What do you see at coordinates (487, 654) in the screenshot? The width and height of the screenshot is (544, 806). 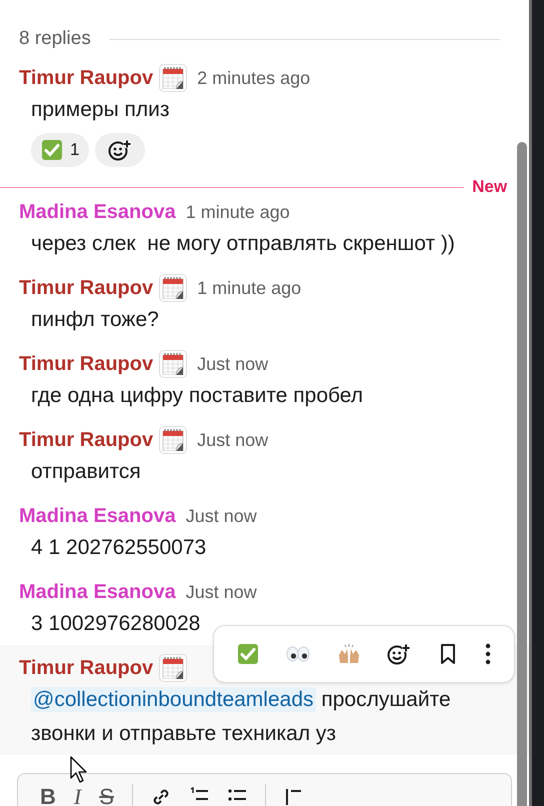 I see `more-icon` at bounding box center [487, 654].